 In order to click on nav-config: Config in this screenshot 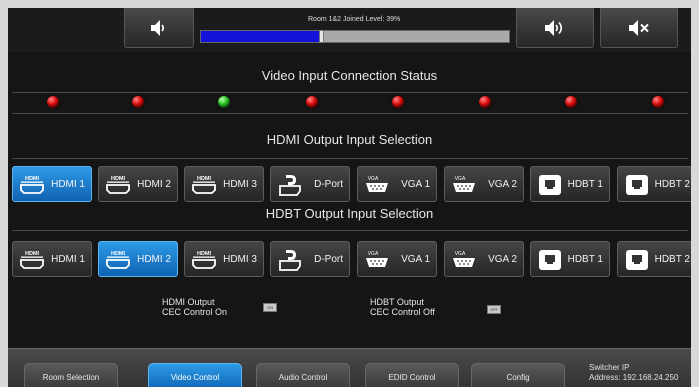, I will do `click(518, 375)`.